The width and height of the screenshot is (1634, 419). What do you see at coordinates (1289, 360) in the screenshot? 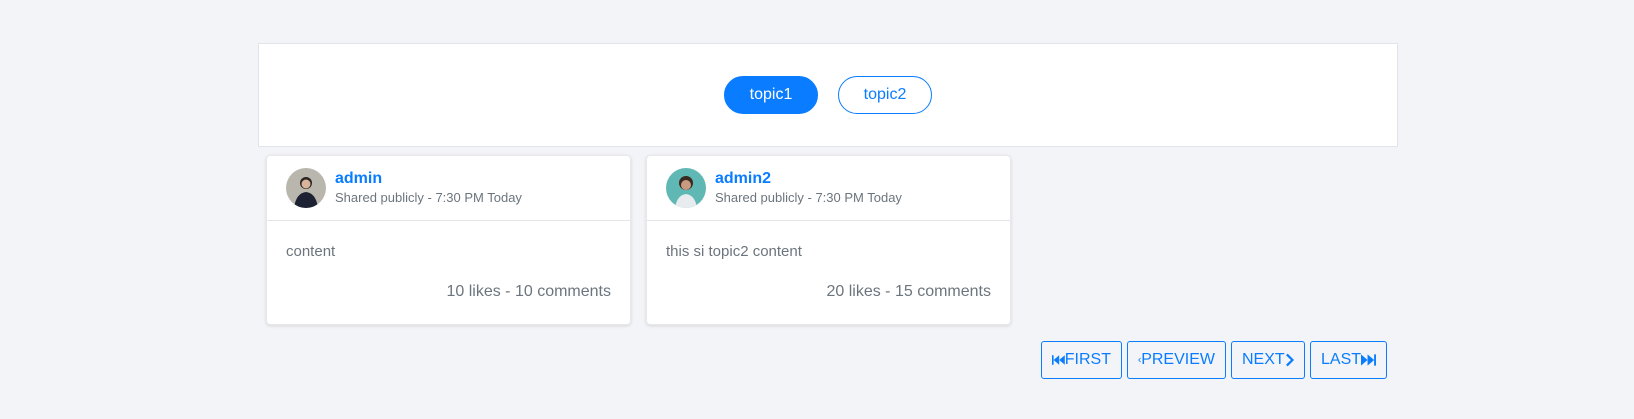
I see `chevron-right-icon` at bounding box center [1289, 360].